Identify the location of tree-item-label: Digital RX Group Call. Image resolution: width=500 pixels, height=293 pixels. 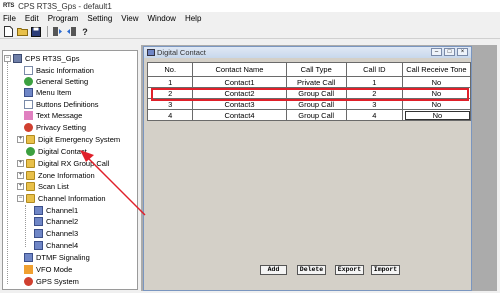
(74, 163).